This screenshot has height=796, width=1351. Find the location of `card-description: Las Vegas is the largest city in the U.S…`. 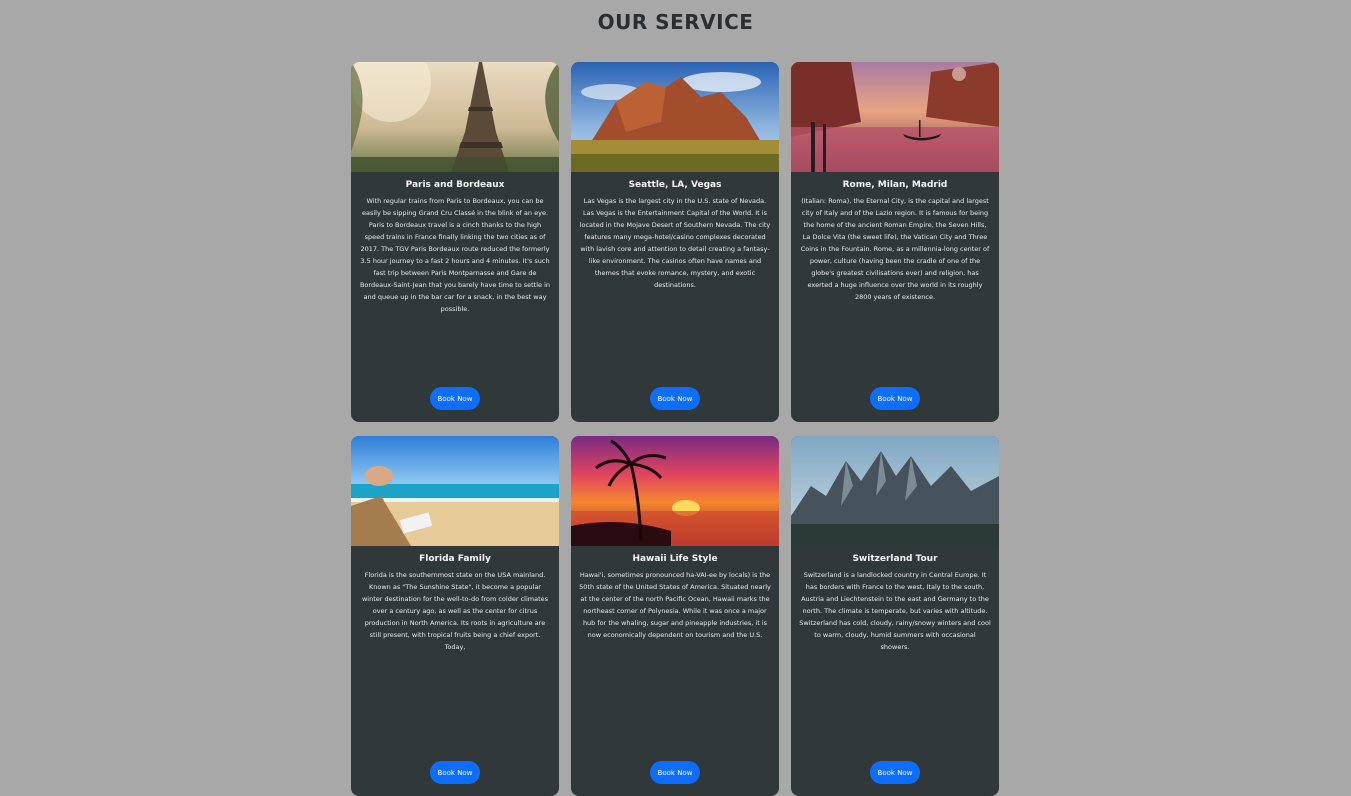

card-description: Las Vegas is the largest city in the U.S… is located at coordinates (675, 243).